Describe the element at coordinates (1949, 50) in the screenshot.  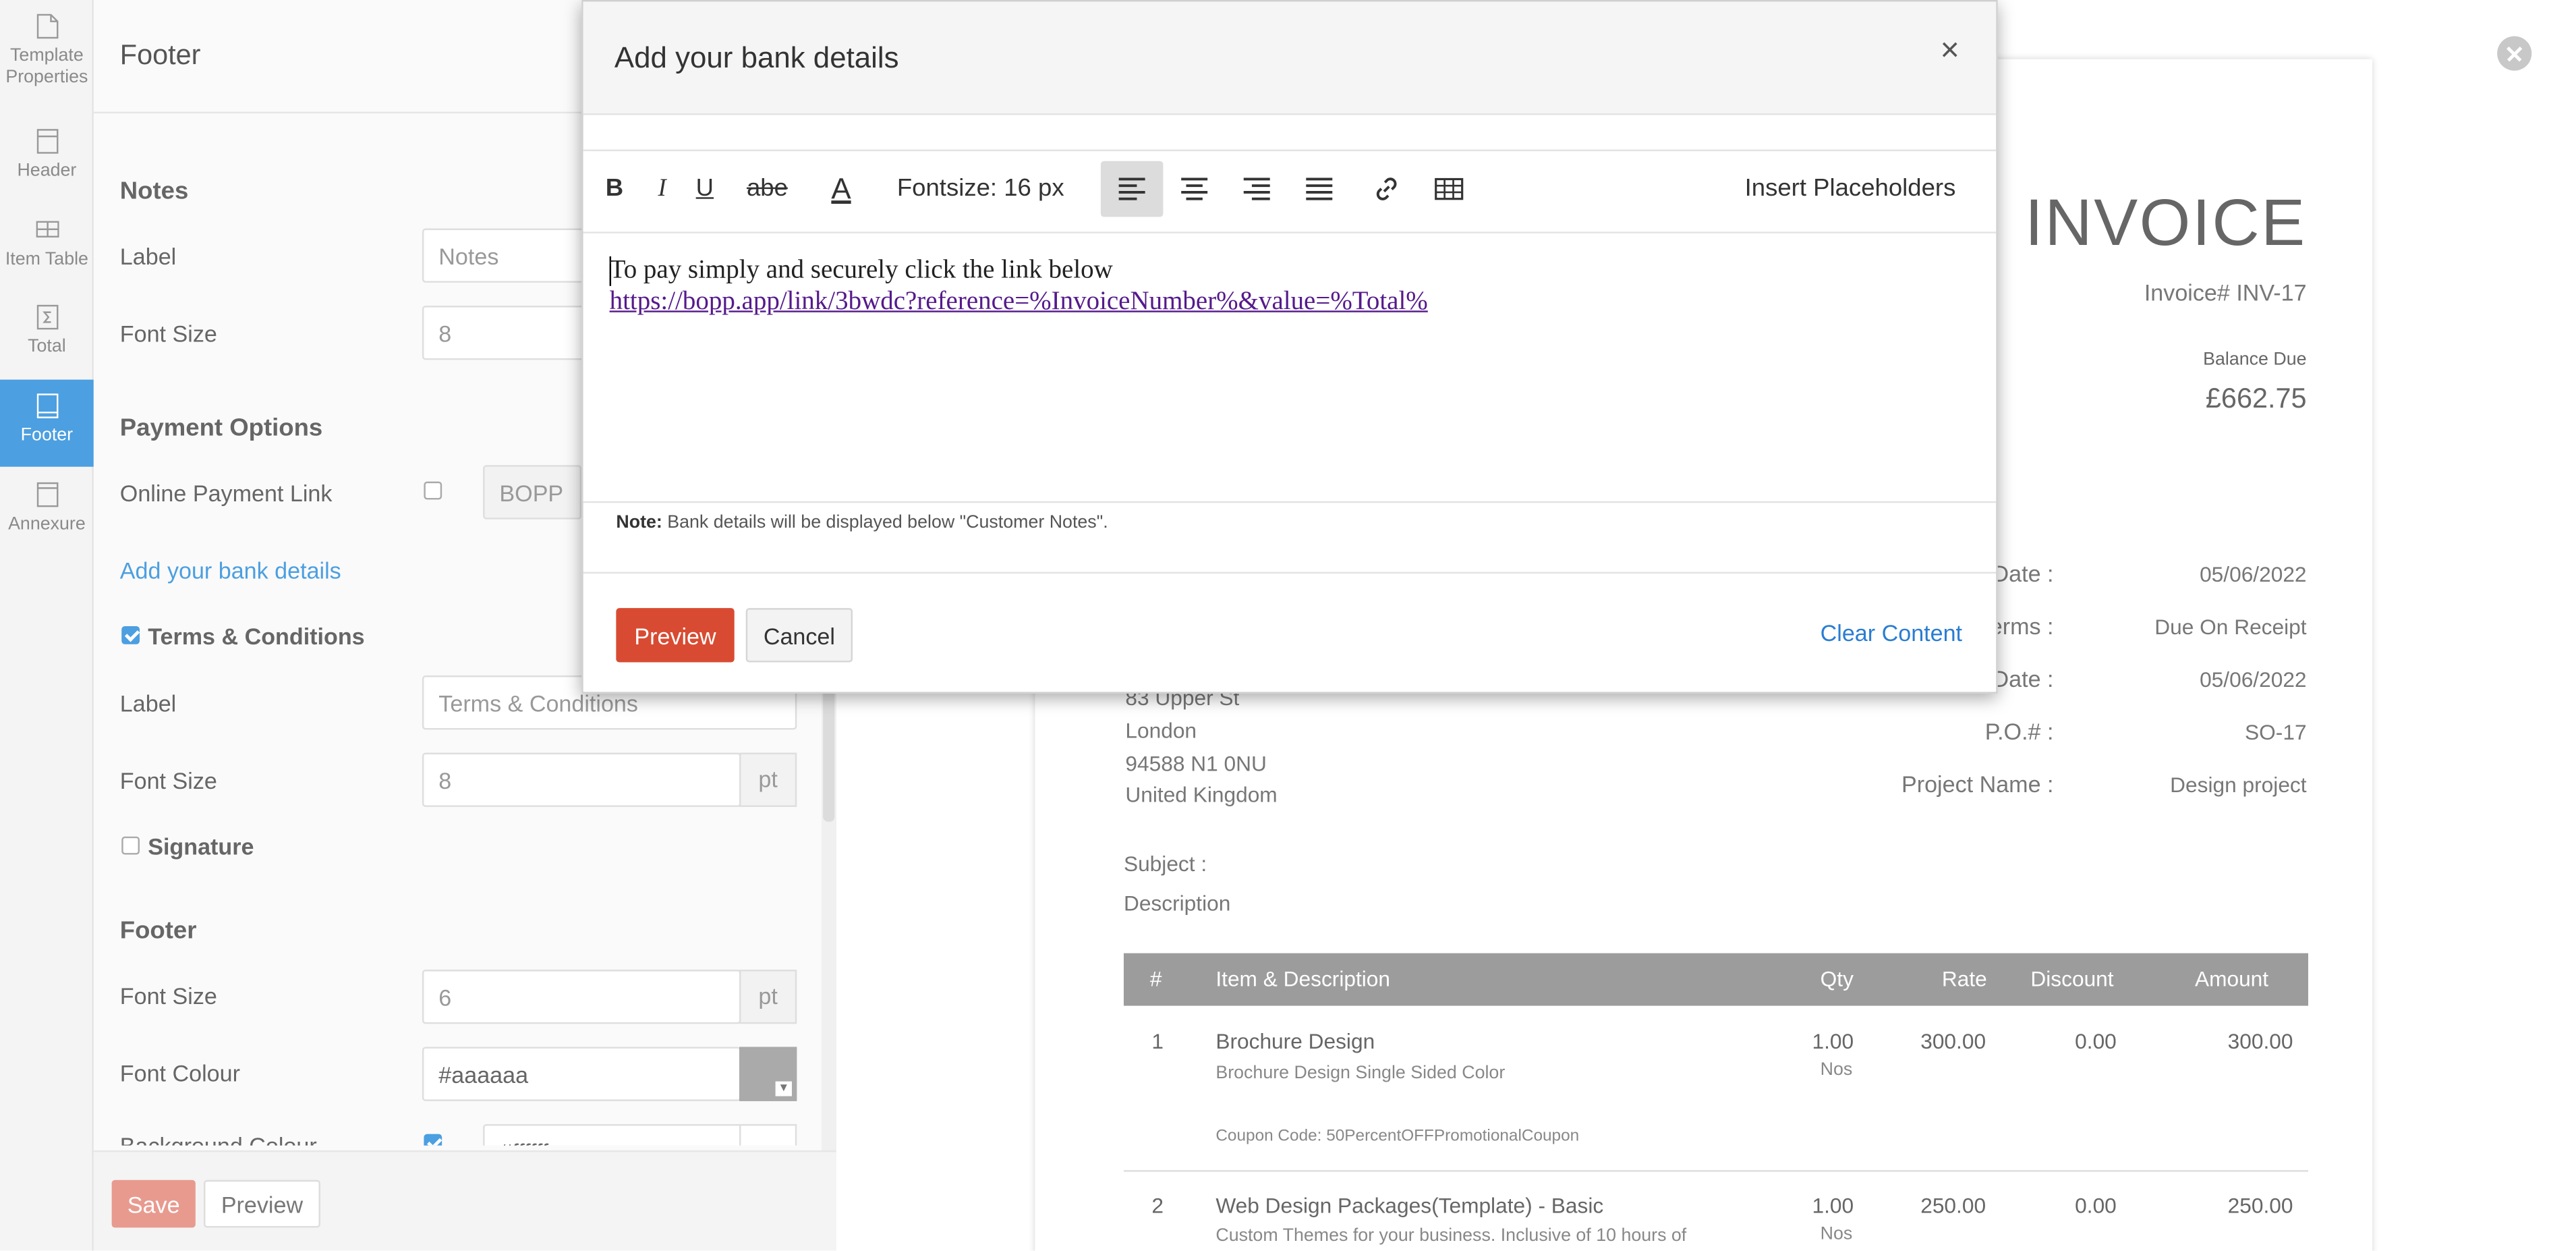
I see `close-icon: ×` at that location.